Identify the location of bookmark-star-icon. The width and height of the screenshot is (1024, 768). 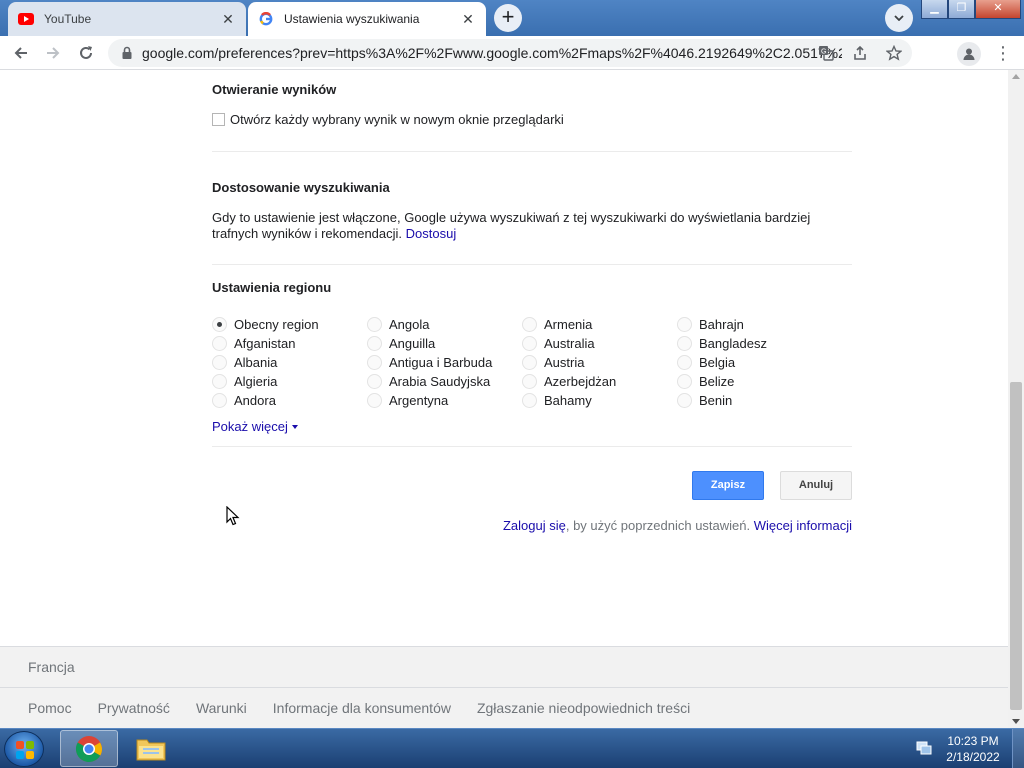
(894, 53).